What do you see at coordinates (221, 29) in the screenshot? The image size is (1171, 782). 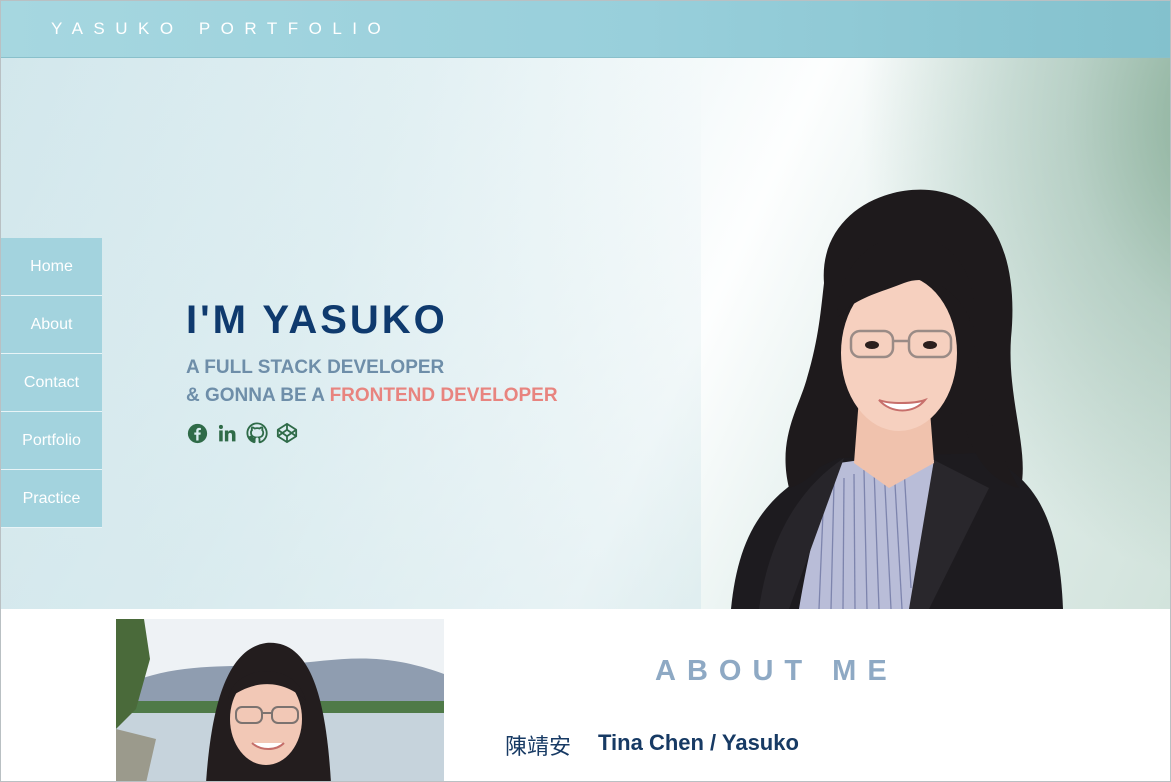 I see `brand-title: YASUKO PORTFOLIO` at bounding box center [221, 29].